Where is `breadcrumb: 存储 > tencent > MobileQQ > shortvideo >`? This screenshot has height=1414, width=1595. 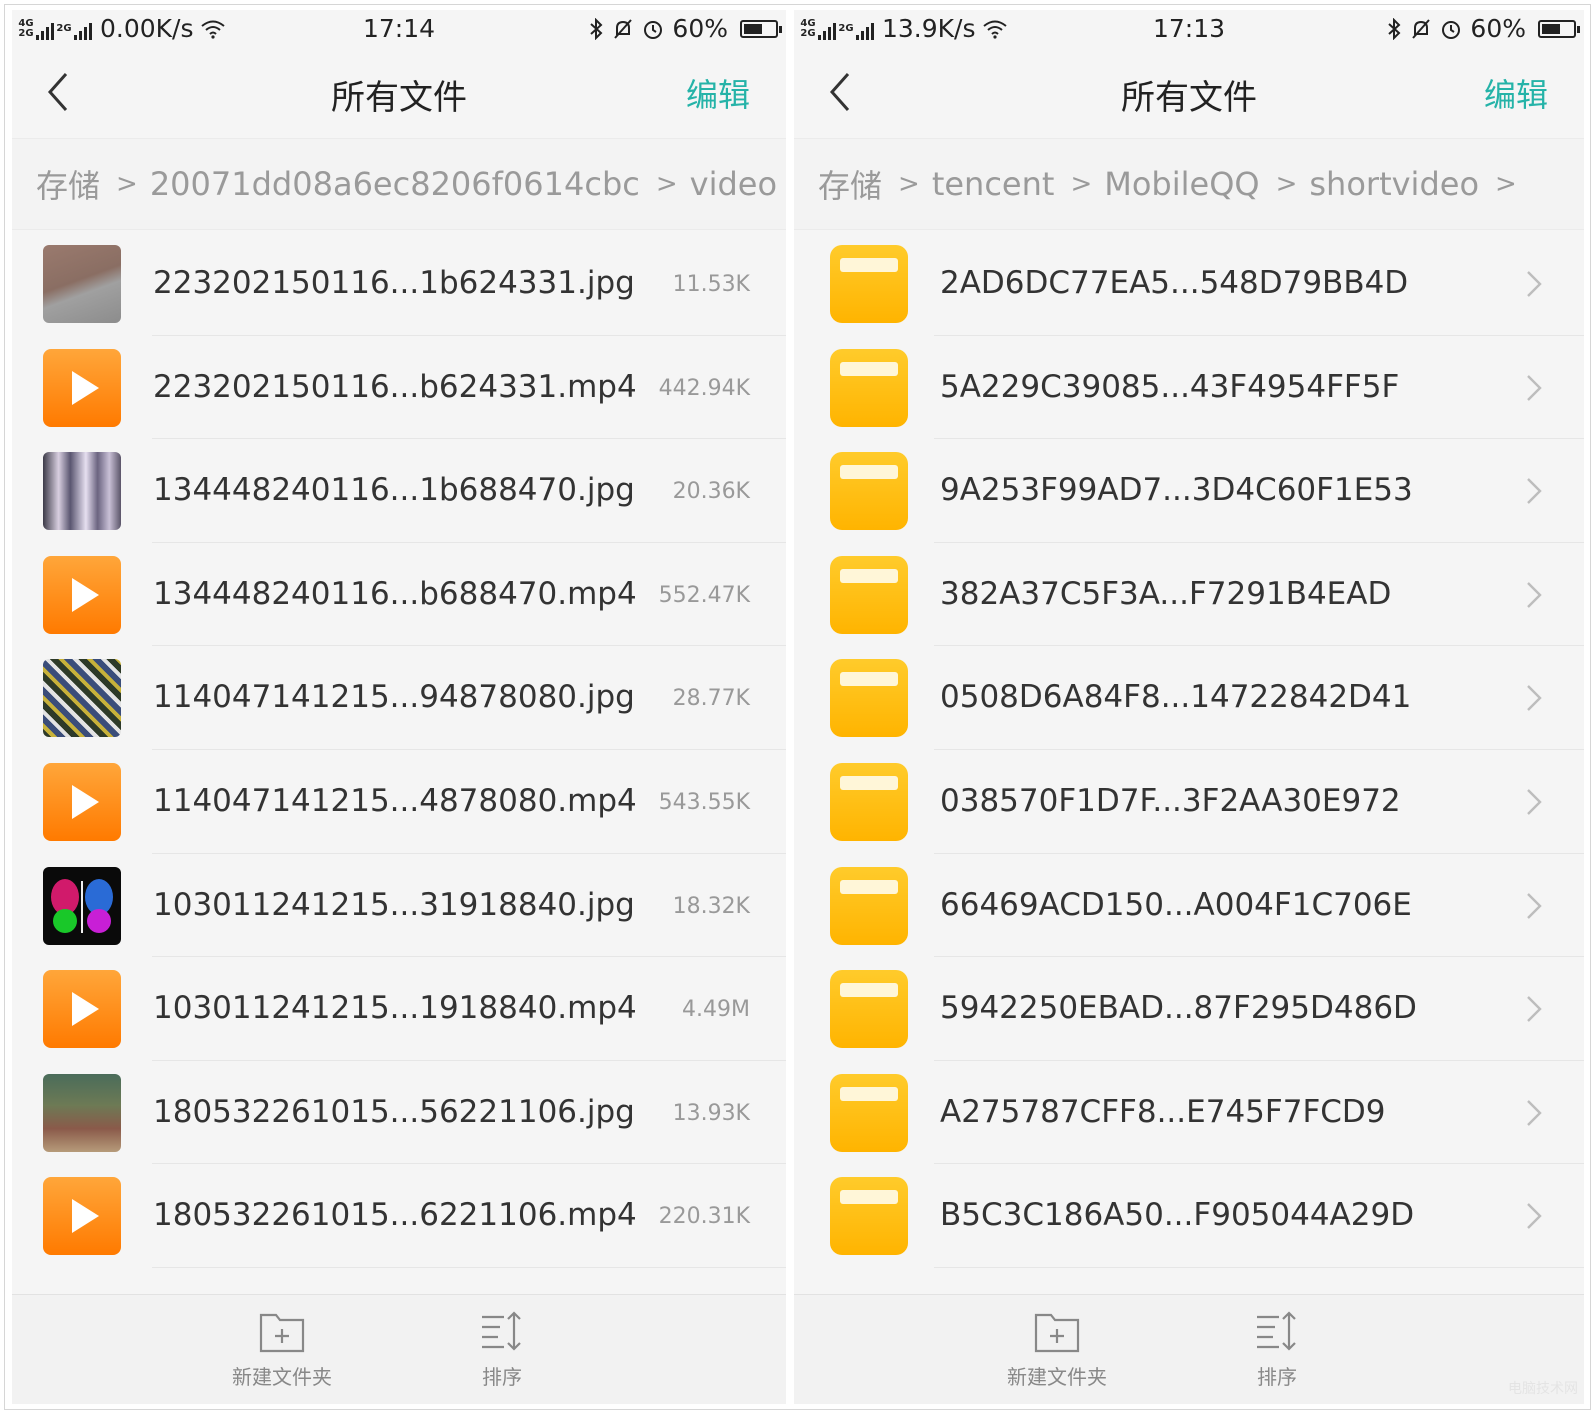 breadcrumb: 存储 > tencent > MobileQQ > shortvideo > is located at coordinates (1189, 184).